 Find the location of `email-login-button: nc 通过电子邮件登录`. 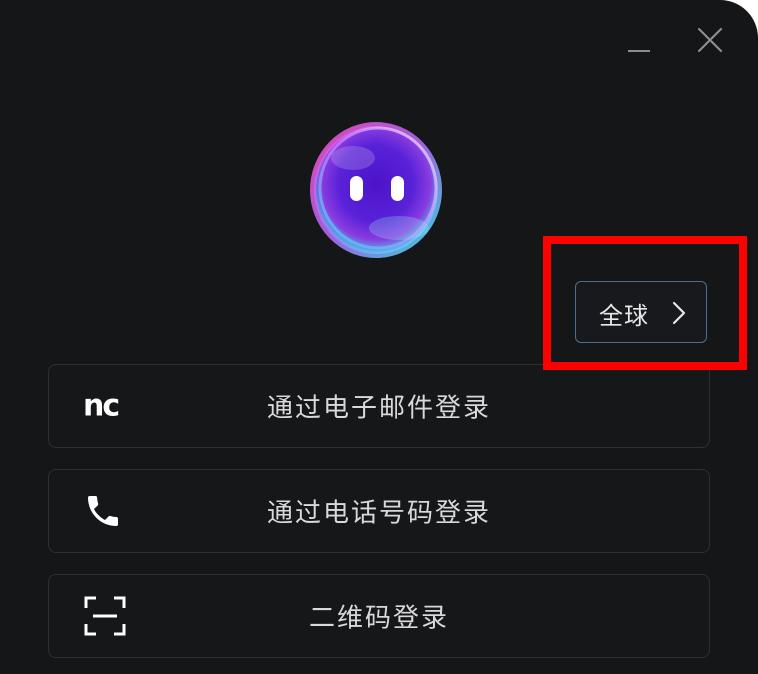

email-login-button: nc 通过电子邮件登录 is located at coordinates (379, 406).